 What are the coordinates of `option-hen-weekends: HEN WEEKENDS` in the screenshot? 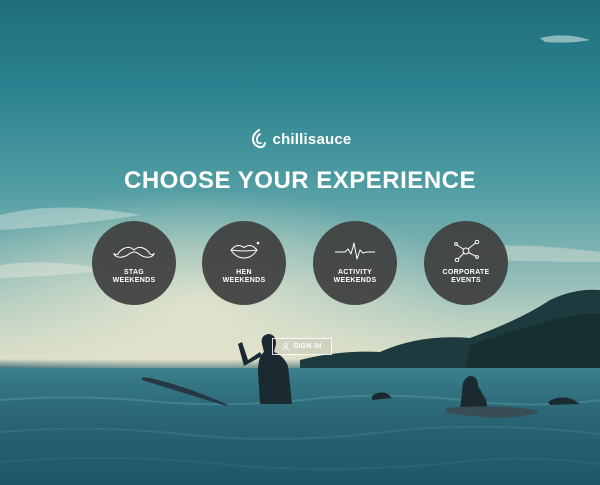 It's located at (244, 263).